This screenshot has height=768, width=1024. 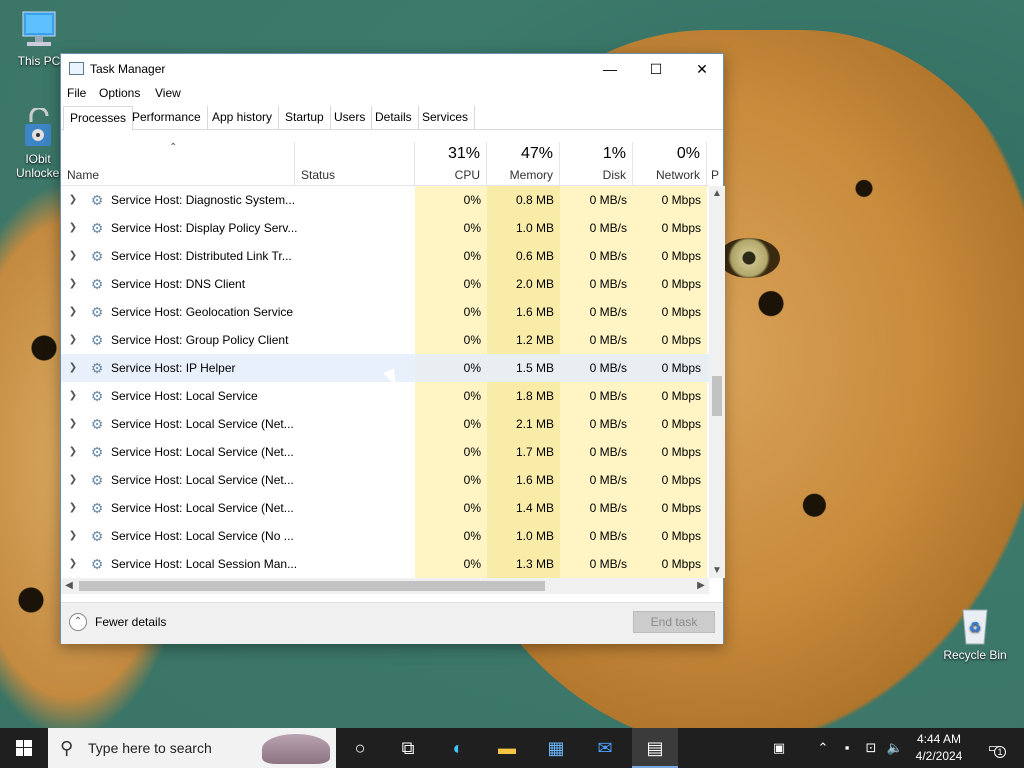 What do you see at coordinates (184, 396) in the screenshot?
I see `process-name: Service Host: Local Service` at bounding box center [184, 396].